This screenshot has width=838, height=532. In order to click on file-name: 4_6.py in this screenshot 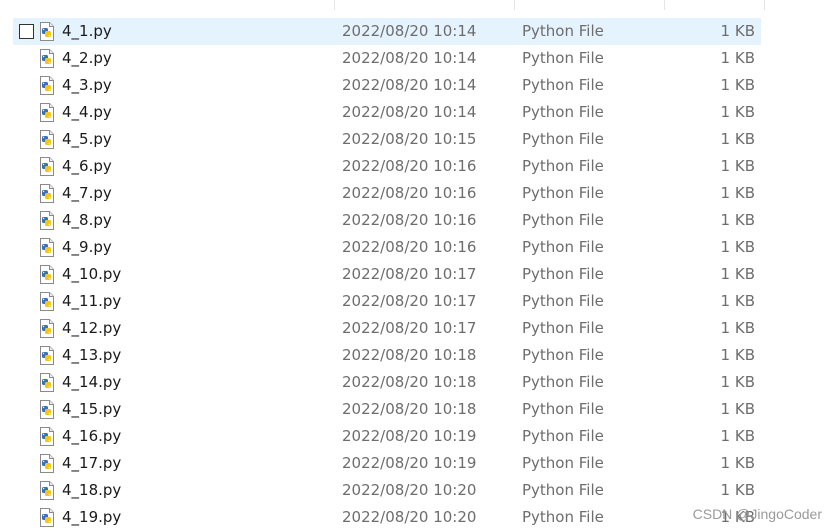, I will do `click(87, 166)`.